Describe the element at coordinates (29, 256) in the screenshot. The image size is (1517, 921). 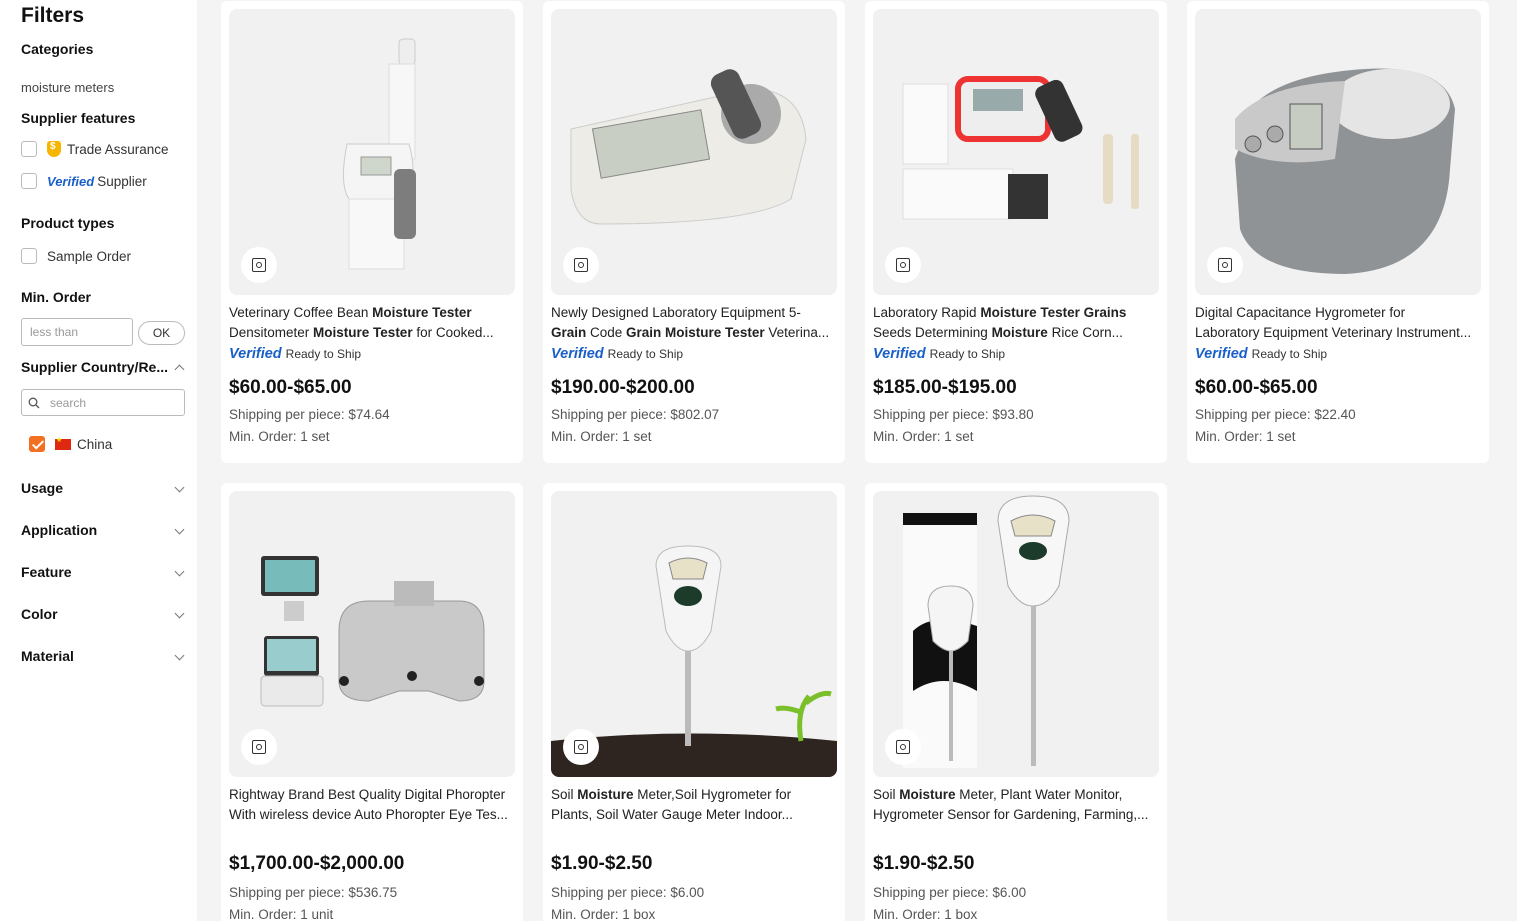
I see `sample-order-checkbox` at that location.